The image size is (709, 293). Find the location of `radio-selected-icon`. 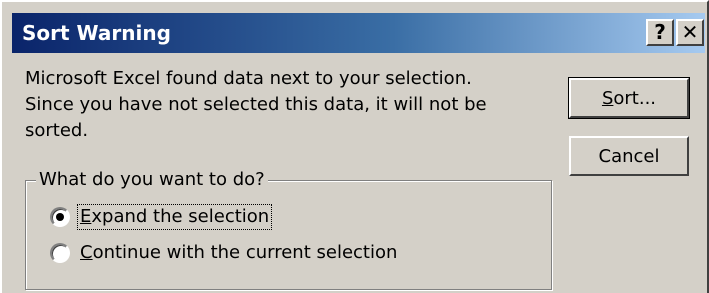

radio-selected-icon is located at coordinates (60, 217).